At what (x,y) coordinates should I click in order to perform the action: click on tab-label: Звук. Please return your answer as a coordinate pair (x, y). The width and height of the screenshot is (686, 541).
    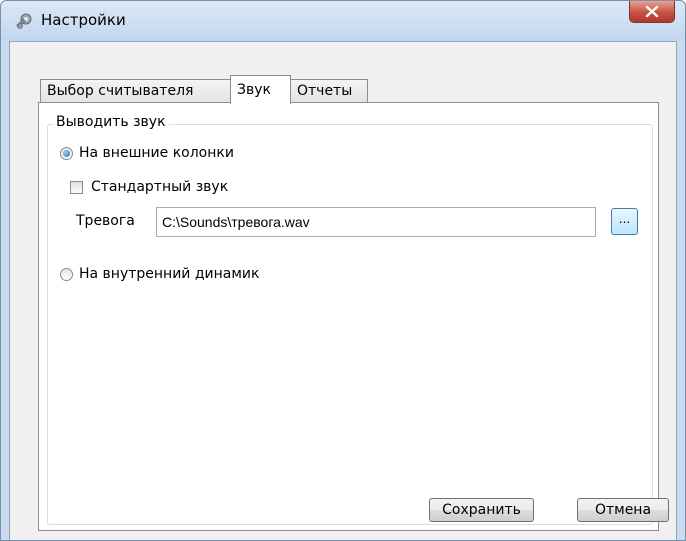
    Looking at the image, I should click on (254, 90).